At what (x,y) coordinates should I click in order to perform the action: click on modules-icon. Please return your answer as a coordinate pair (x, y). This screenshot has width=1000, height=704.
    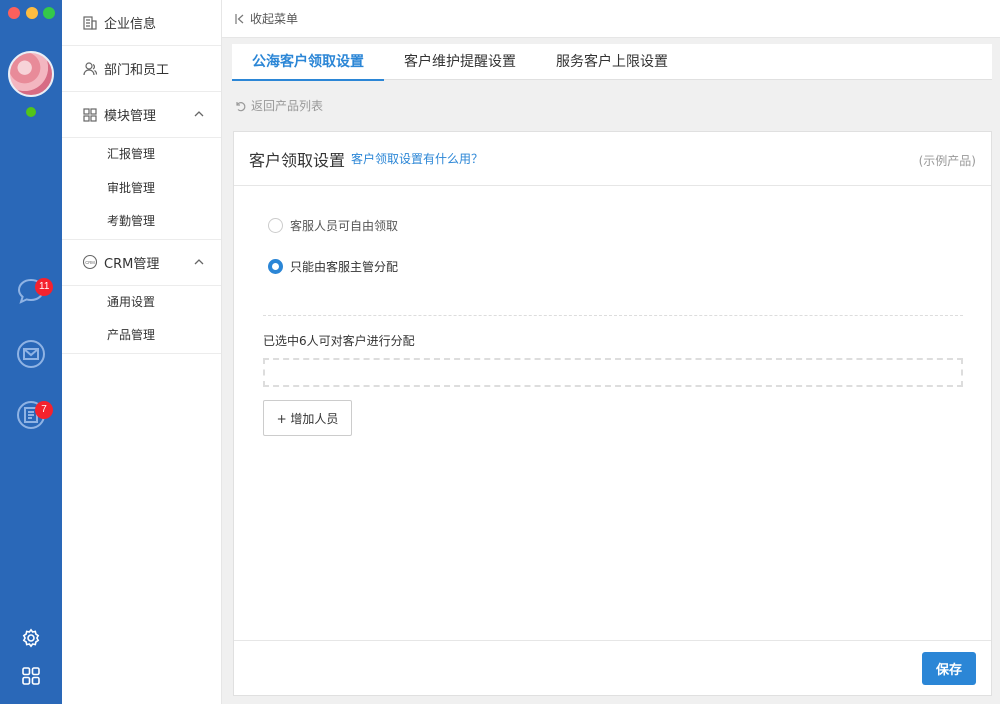
    Looking at the image, I should click on (90, 115).